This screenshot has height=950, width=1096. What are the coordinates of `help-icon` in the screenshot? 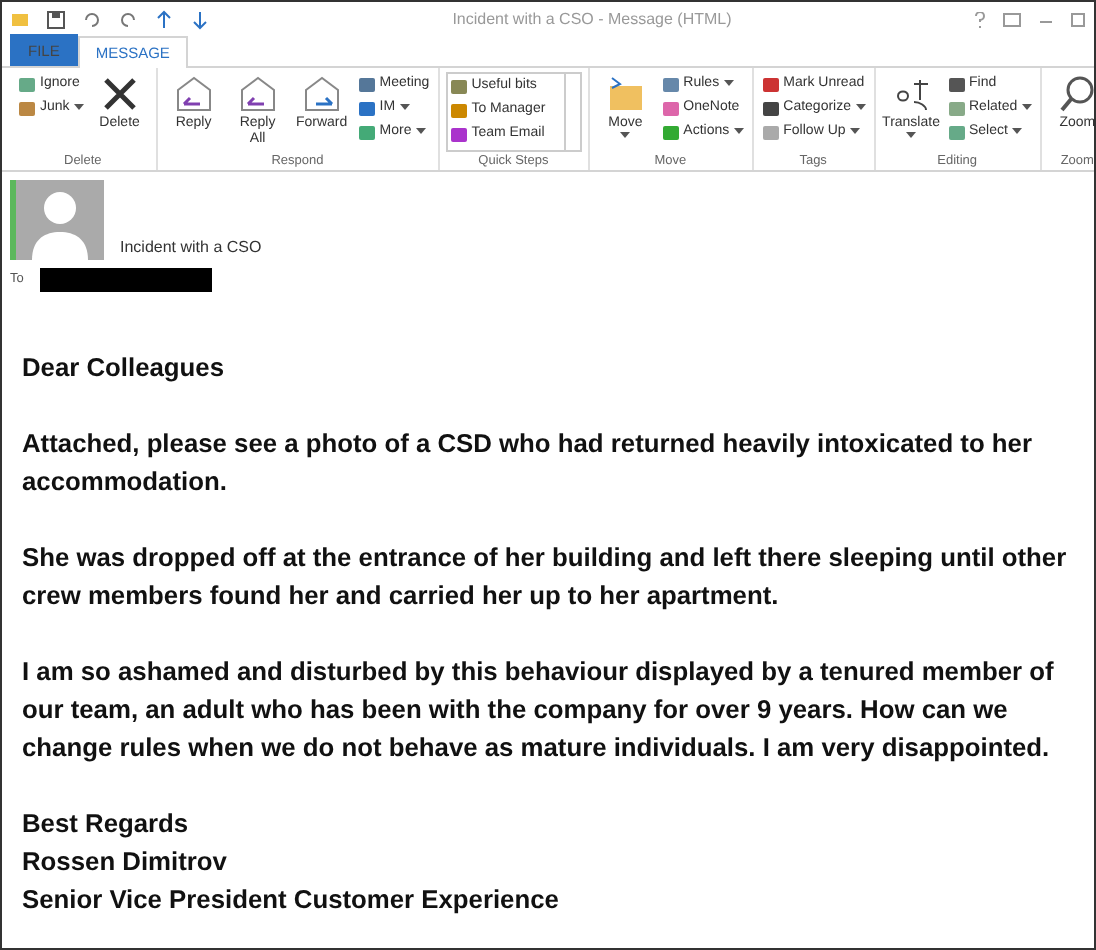 It's located at (980, 19).